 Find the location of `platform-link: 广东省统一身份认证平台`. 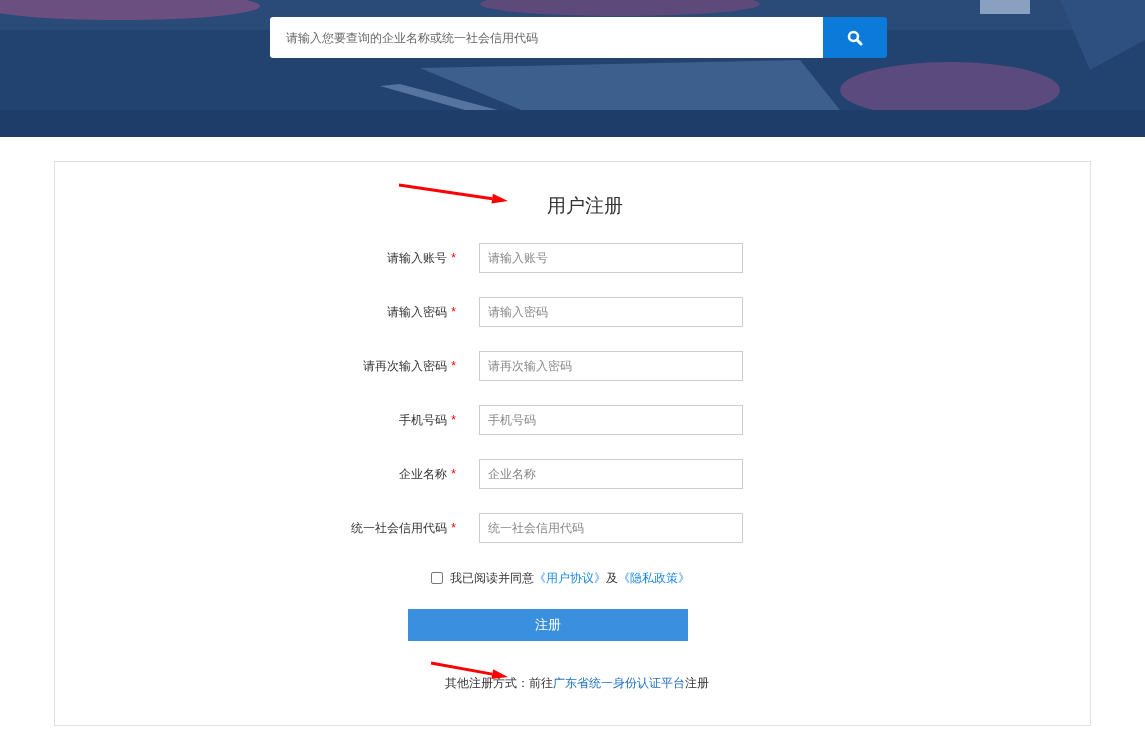

platform-link: 广东省统一身份认证平台 is located at coordinates (618, 682).